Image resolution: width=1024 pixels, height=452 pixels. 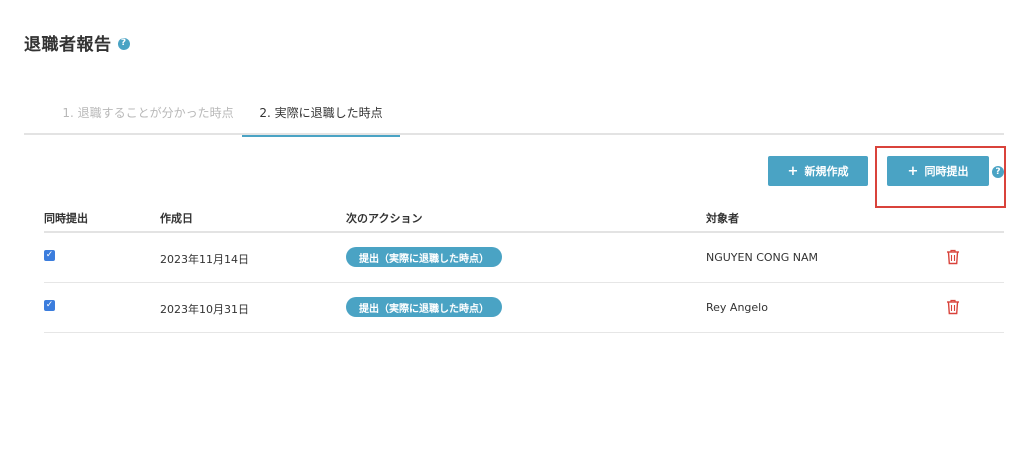 What do you see at coordinates (737, 307) in the screenshot?
I see `target-person: Rey Angelo` at bounding box center [737, 307].